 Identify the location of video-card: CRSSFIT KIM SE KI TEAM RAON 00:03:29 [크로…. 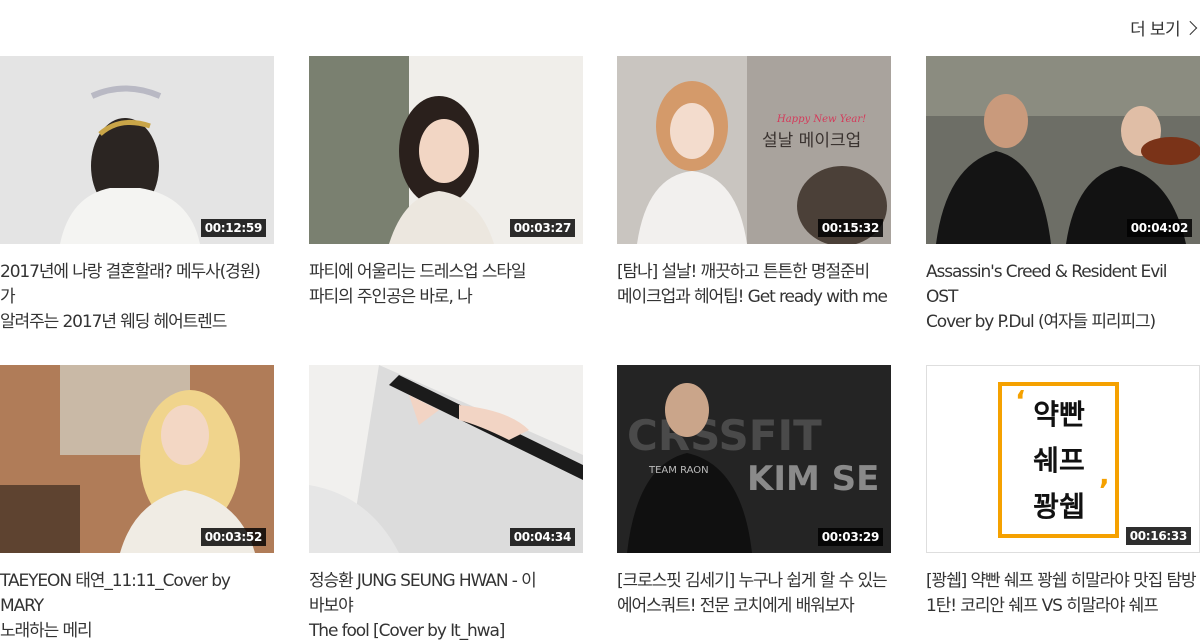
(754, 492).